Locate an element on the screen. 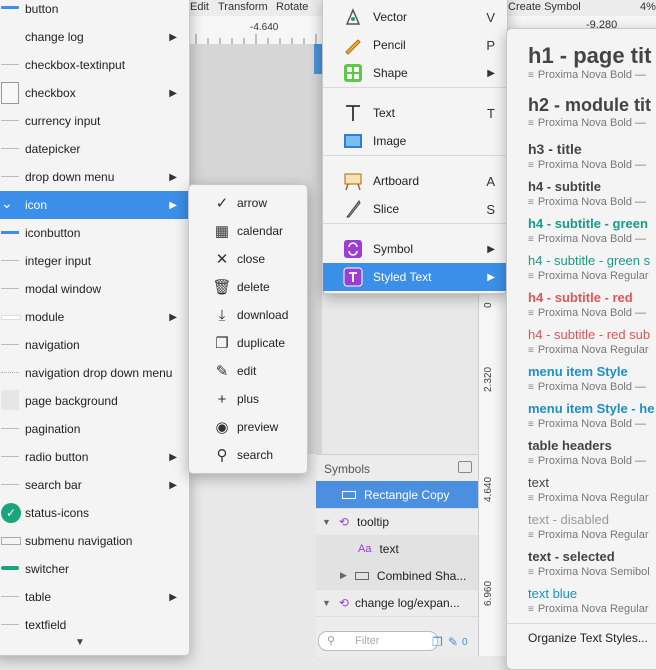  menu-item-label: pagination is located at coordinates (53, 429).